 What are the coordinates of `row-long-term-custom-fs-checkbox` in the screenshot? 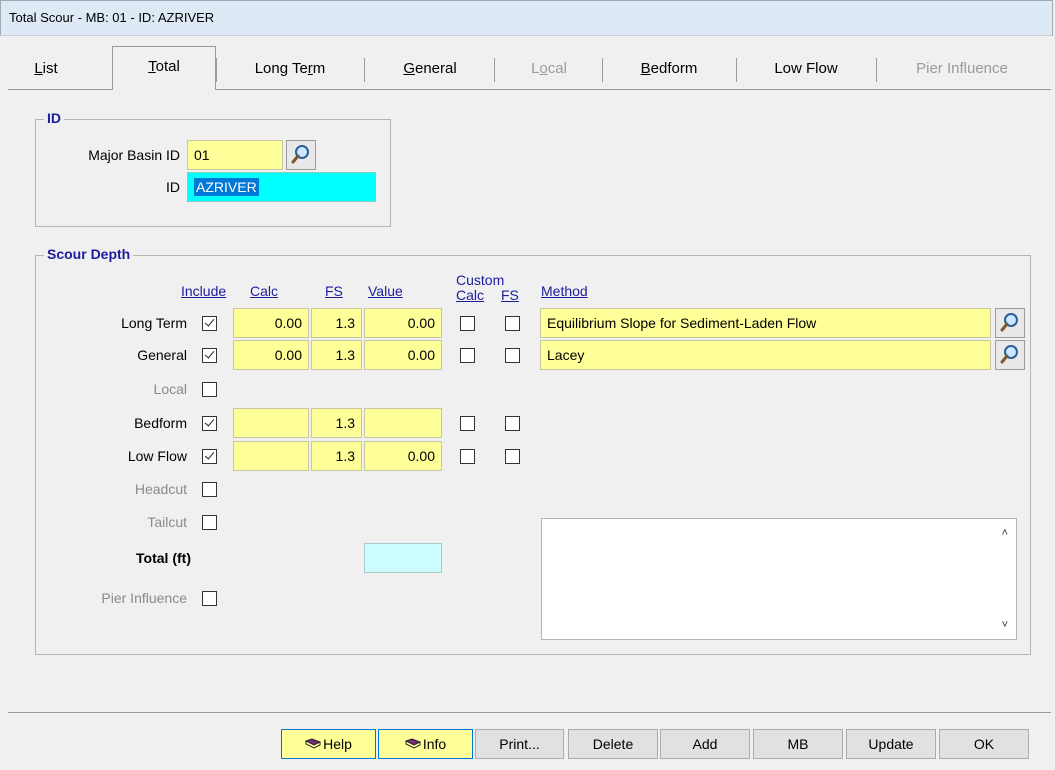 It's located at (512, 323).